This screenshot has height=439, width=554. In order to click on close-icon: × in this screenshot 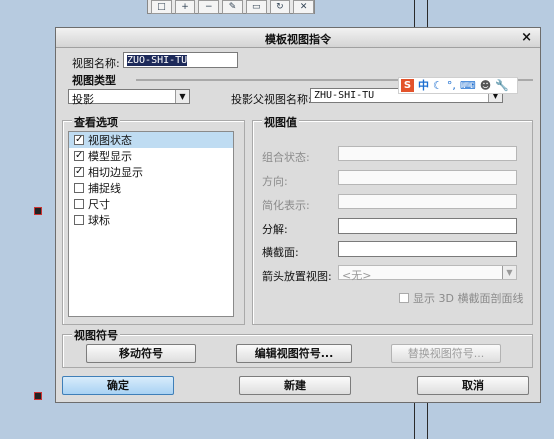, I will do `click(526, 37)`.